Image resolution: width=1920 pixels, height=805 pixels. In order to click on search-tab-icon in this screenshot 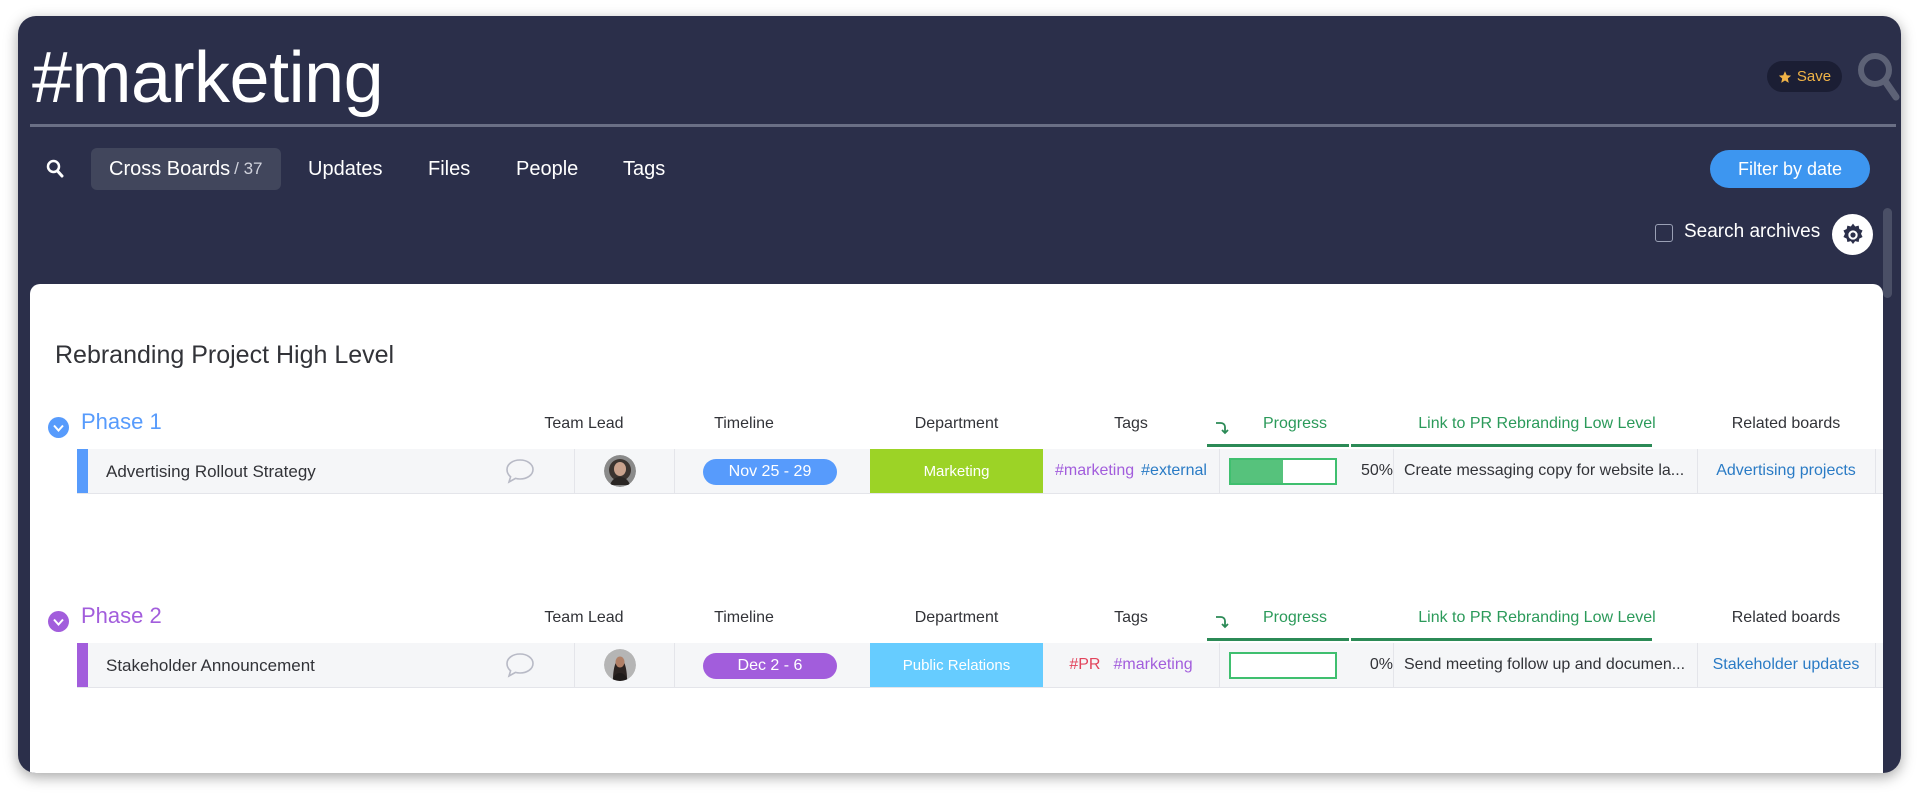, I will do `click(55, 169)`.